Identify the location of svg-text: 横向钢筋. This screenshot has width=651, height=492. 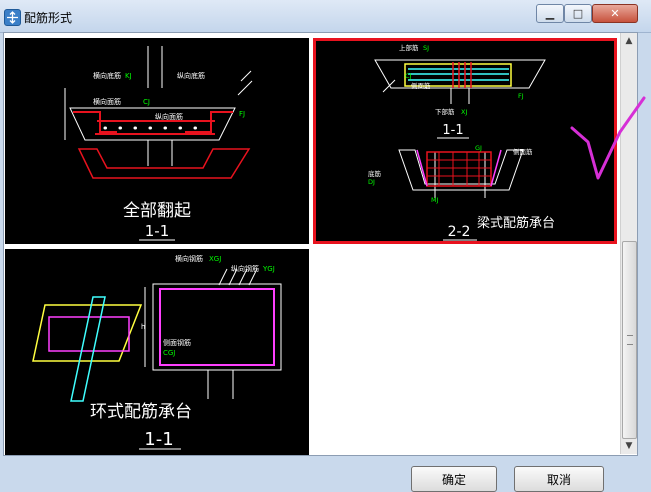
(189, 258).